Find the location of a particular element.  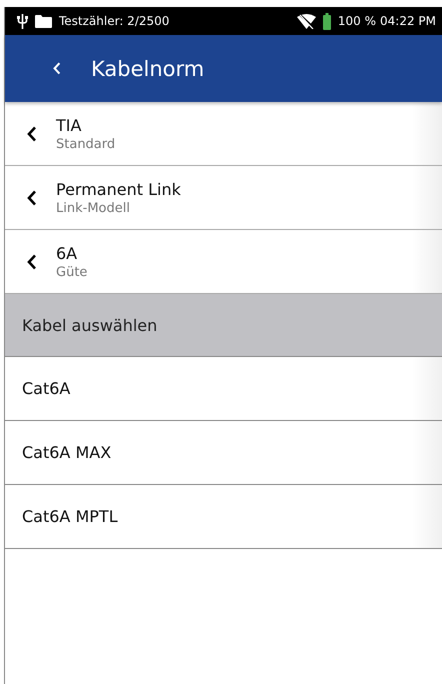

battery-percent: 100 % is located at coordinates (357, 21).